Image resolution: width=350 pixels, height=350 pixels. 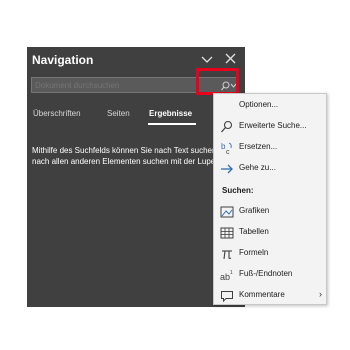 I want to click on navigation-title: Navigation, so click(x=63, y=60).